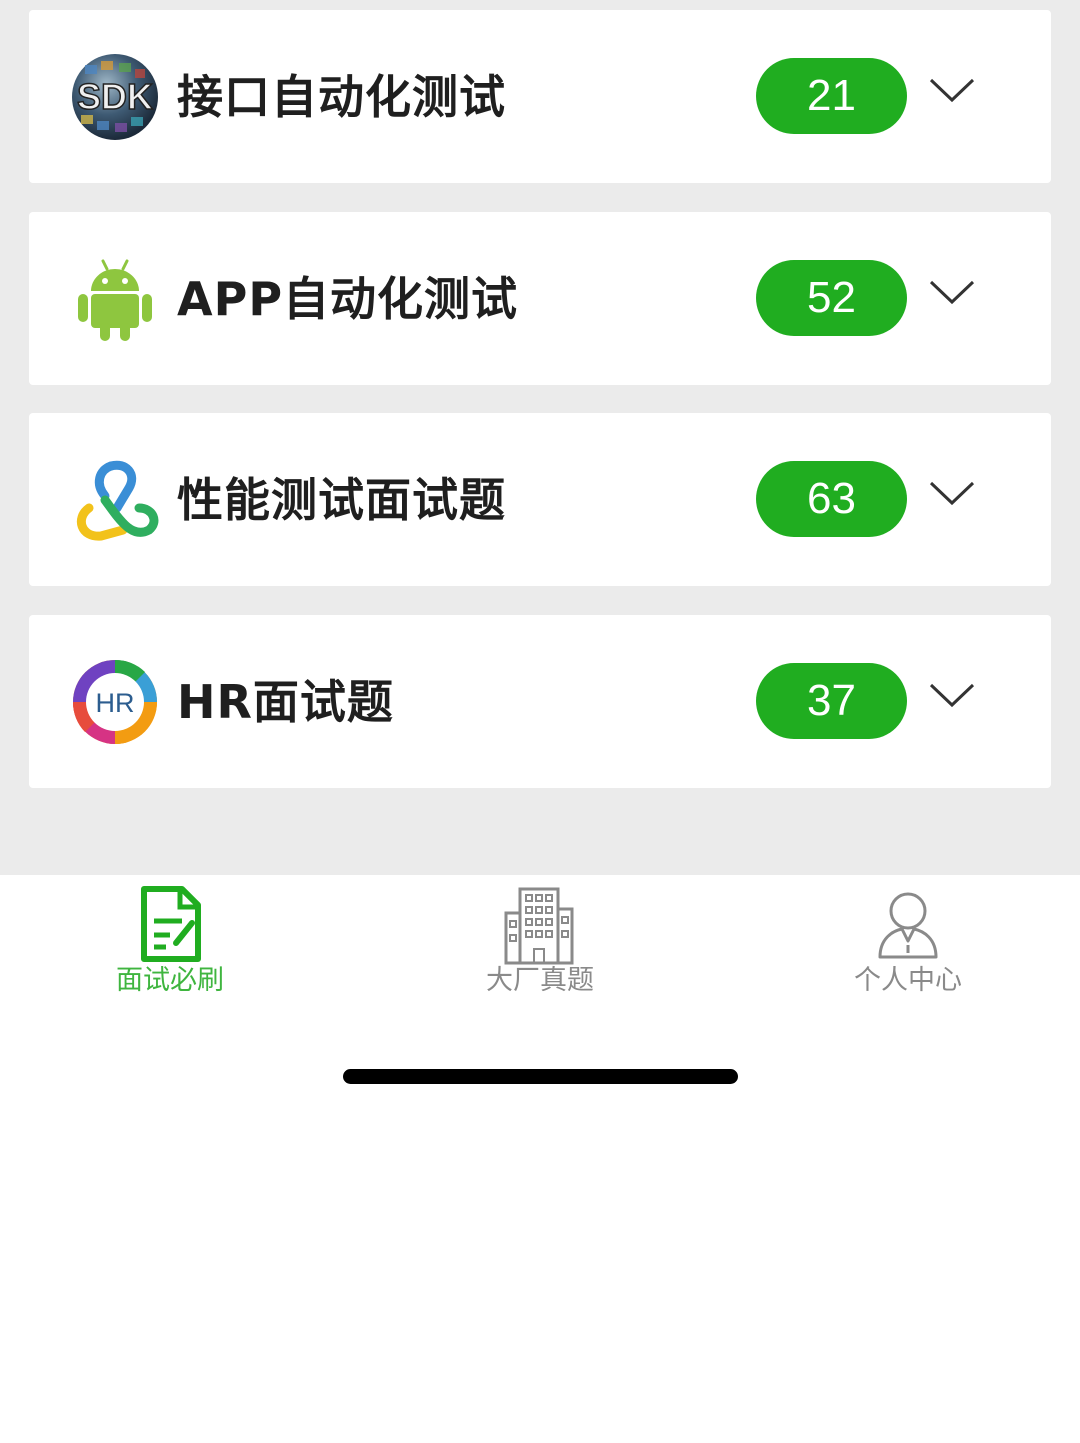  I want to click on category-card-app-automation: APP自动化测试 52, so click(540, 298).